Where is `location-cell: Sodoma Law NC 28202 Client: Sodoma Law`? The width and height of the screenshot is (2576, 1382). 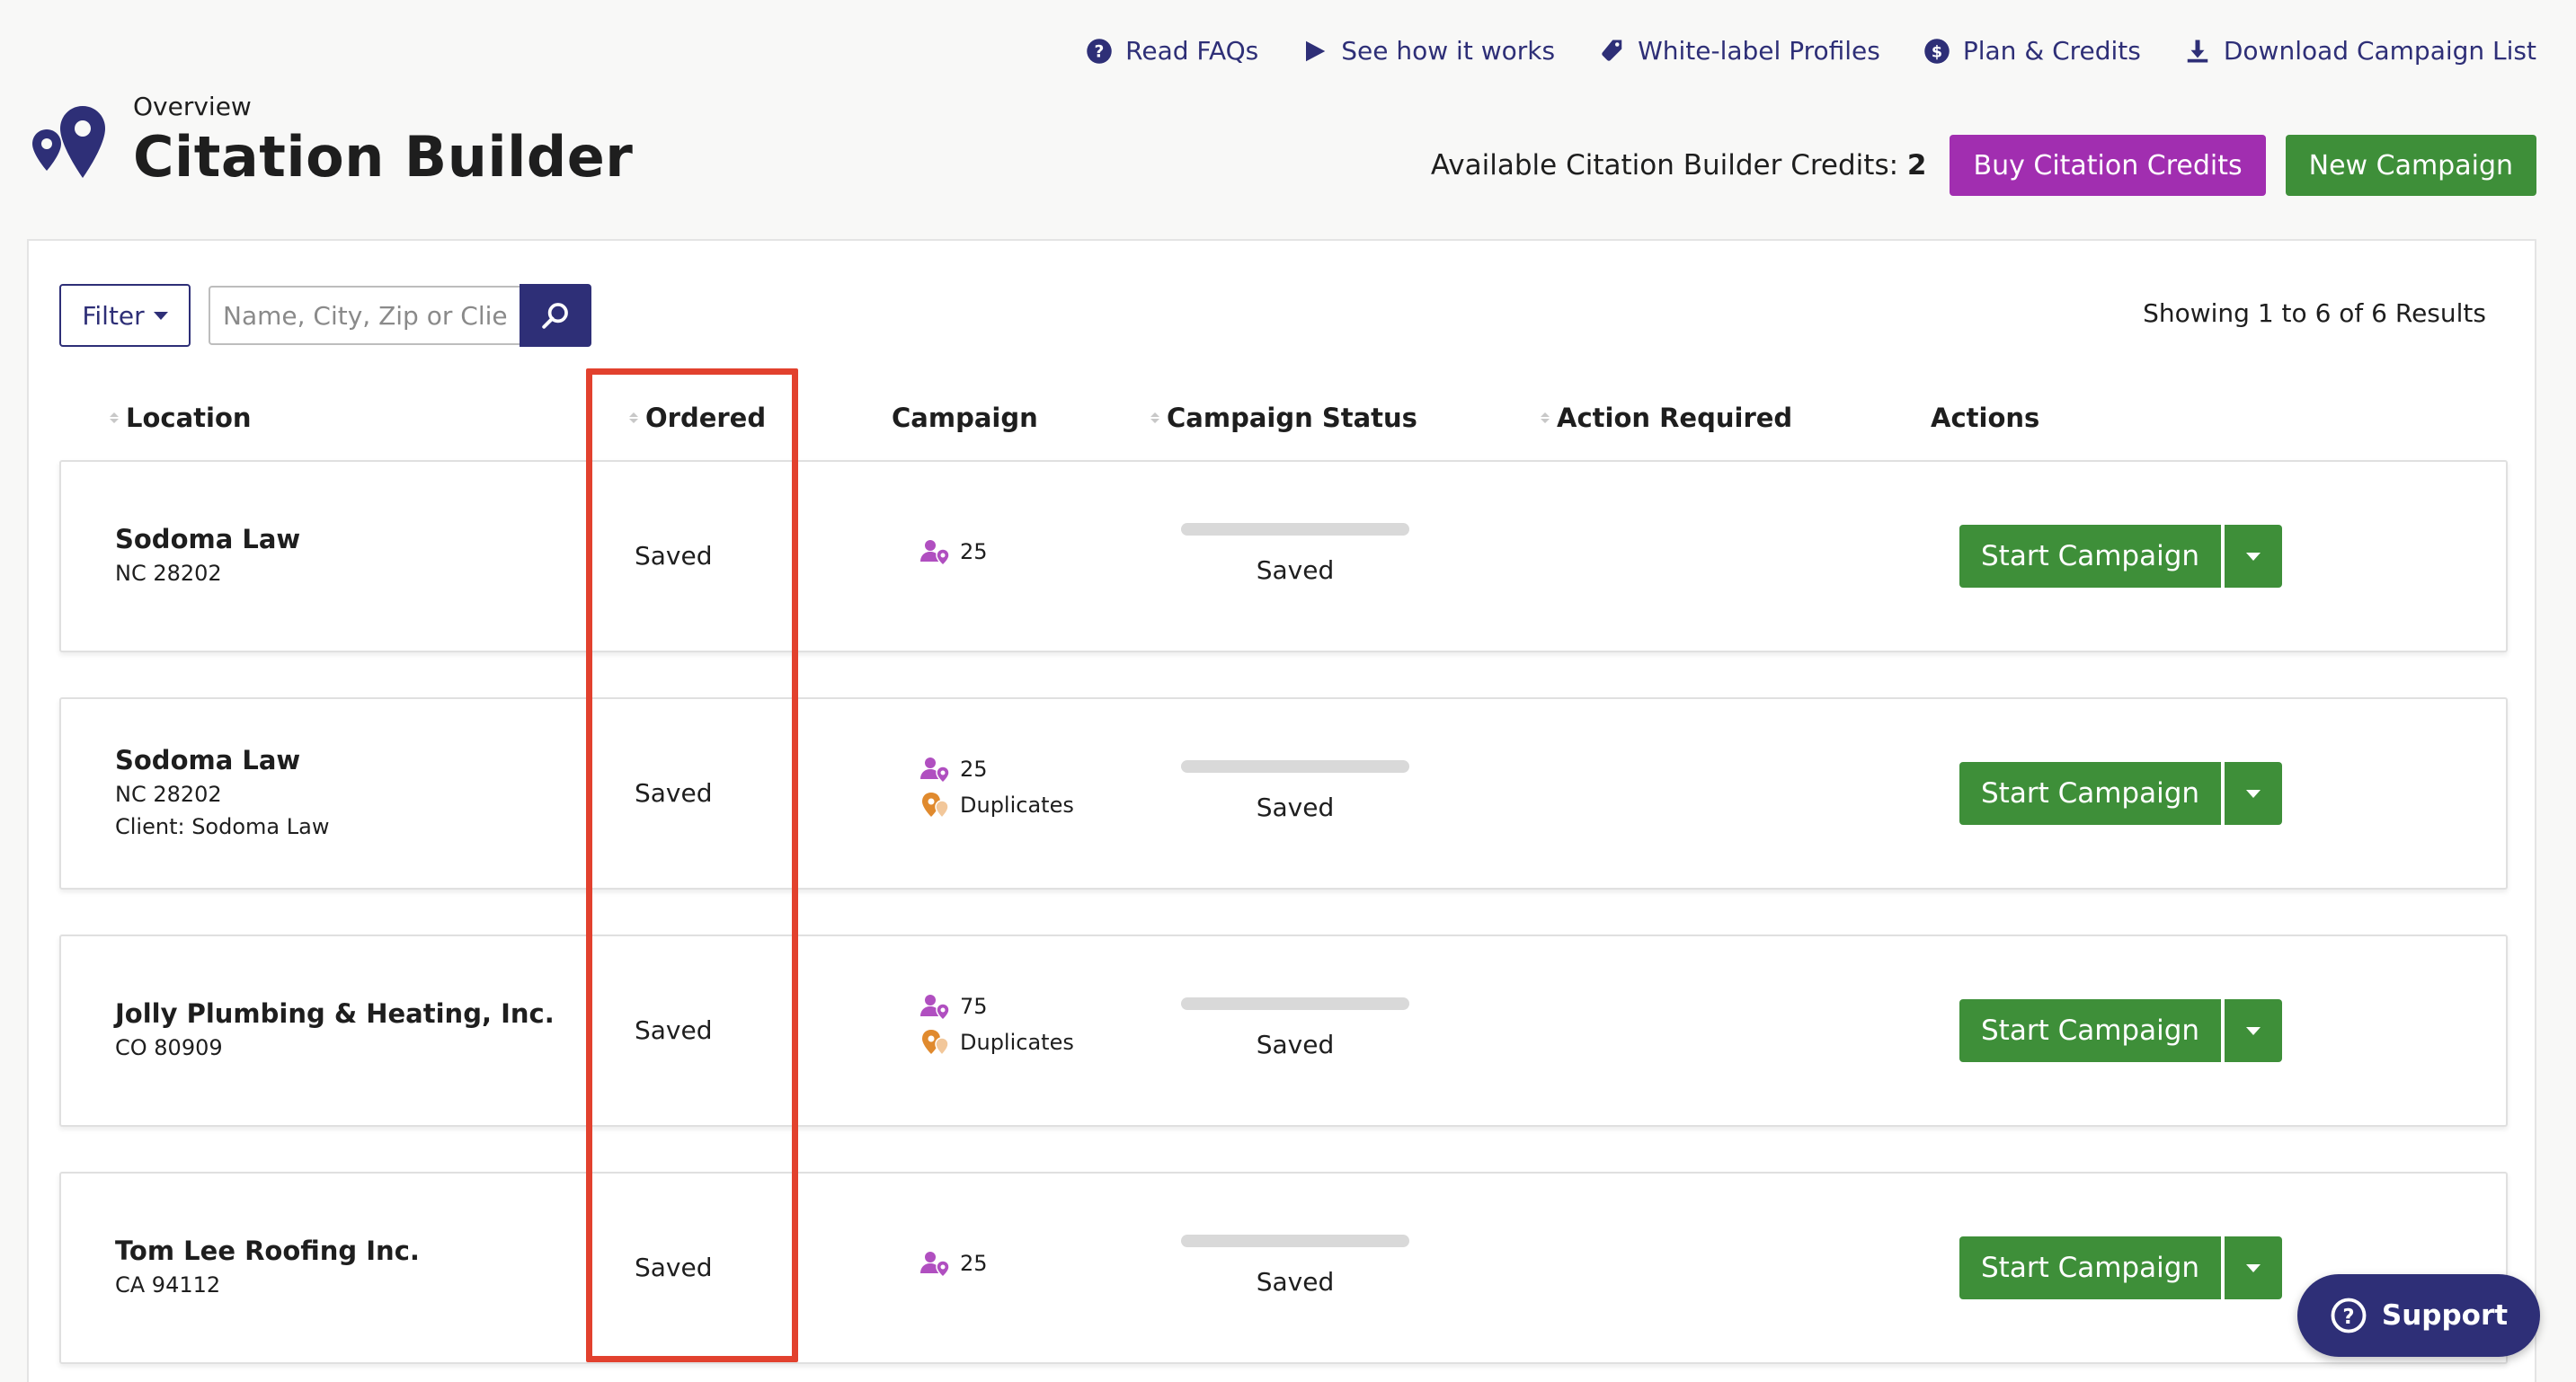 location-cell: Sodoma Law NC 28202 Client: Sodoma Law is located at coordinates (222, 792).